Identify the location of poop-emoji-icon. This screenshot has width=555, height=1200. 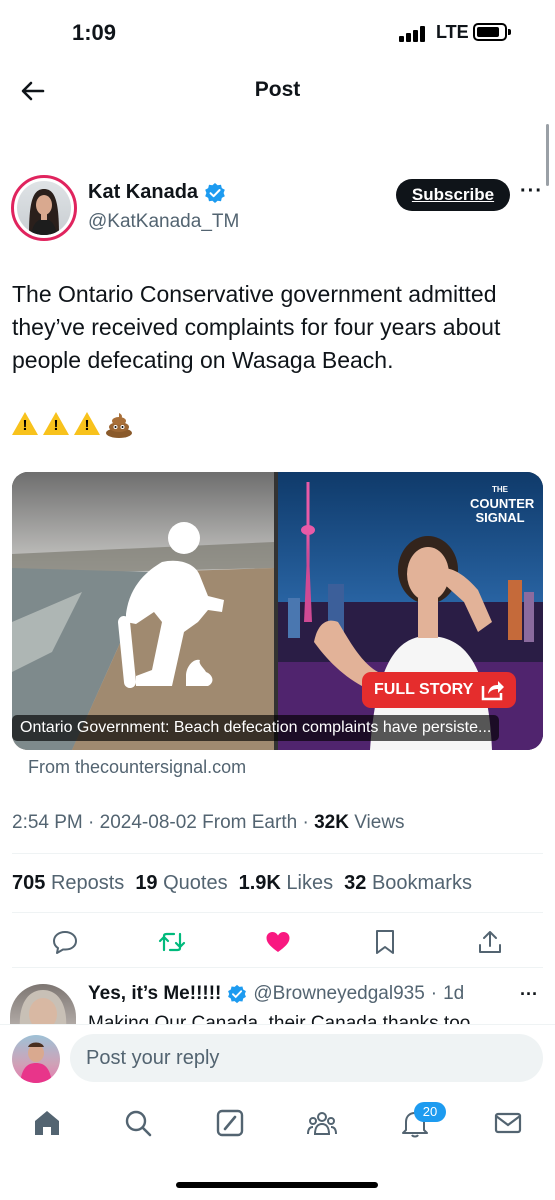
(119, 425).